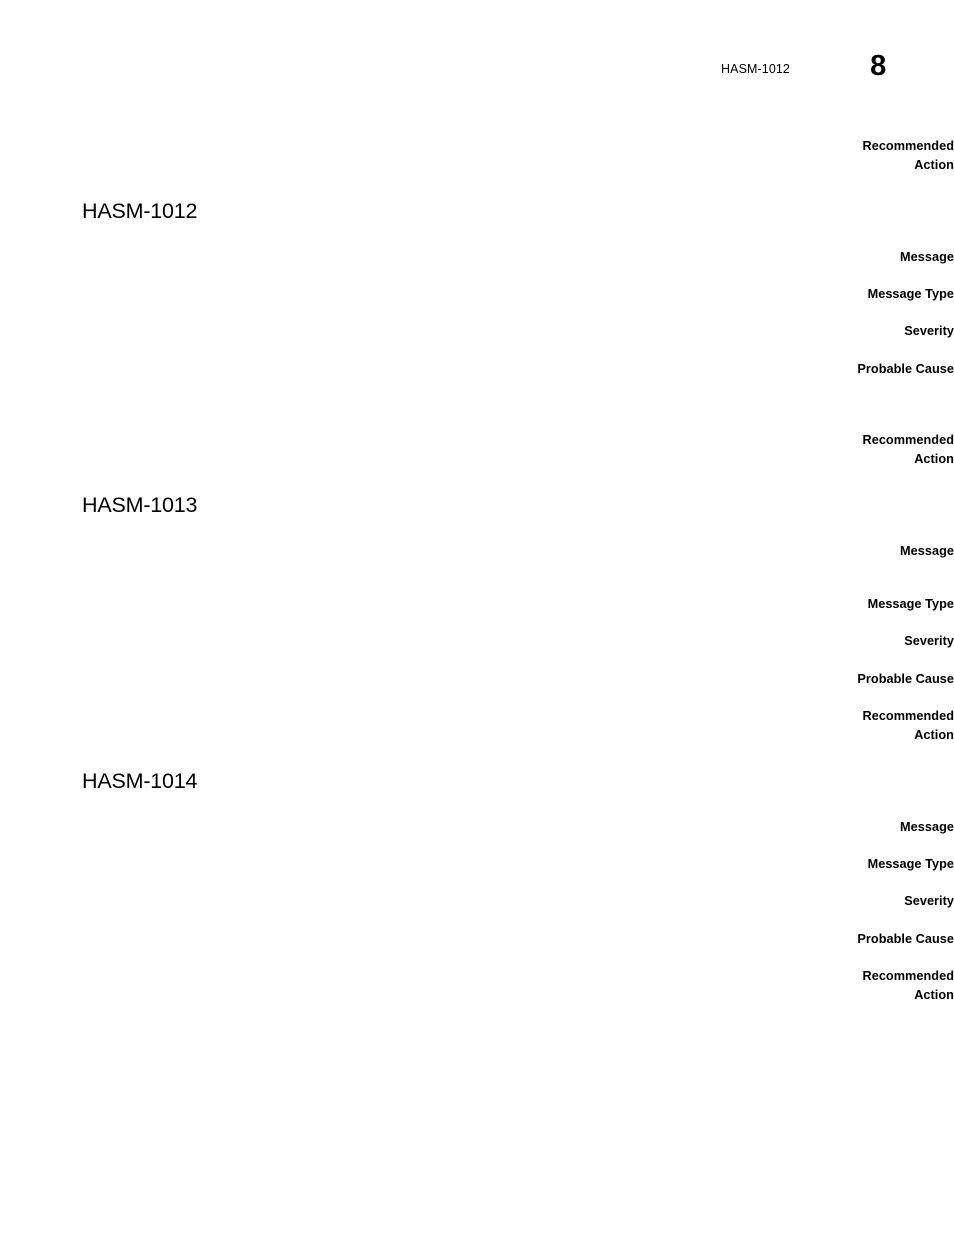 The width and height of the screenshot is (954, 1235). Describe the element at coordinates (140, 505) in the screenshot. I see `section-heading-hasm-1013: HASM-1013` at that location.